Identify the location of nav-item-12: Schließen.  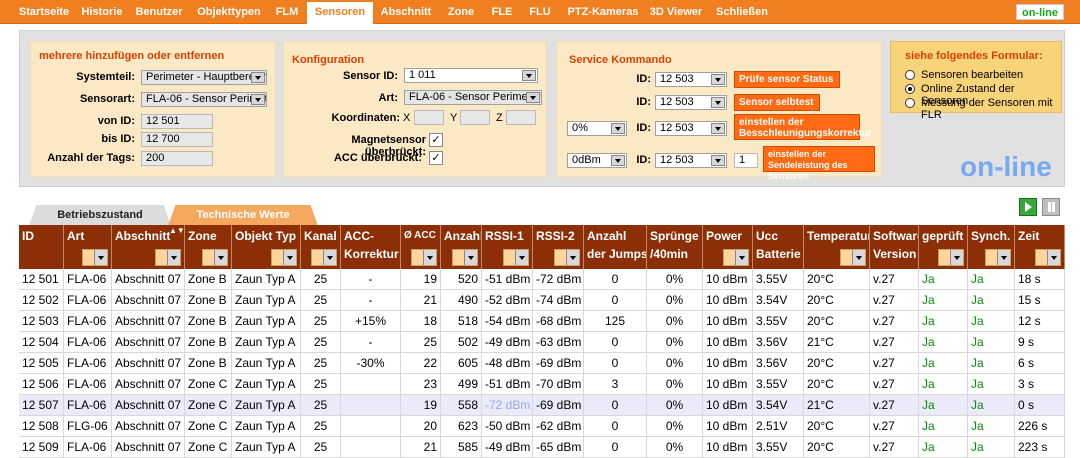
(742, 12).